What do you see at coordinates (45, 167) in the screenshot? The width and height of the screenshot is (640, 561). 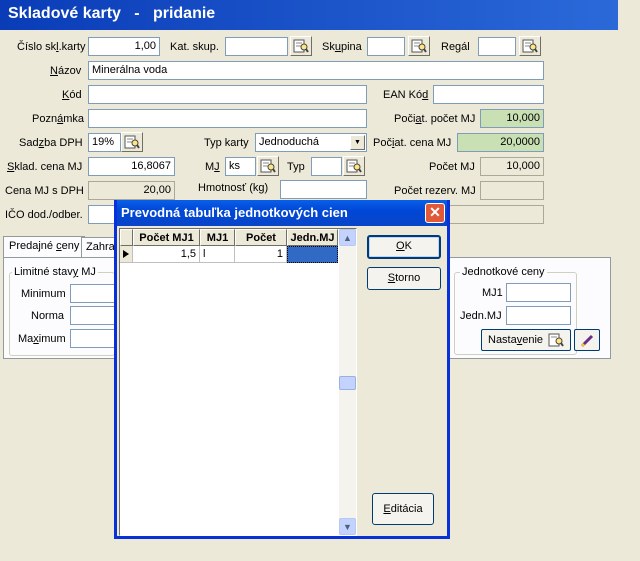 I see `sklad-cena-label: Sklad. cena MJ` at bounding box center [45, 167].